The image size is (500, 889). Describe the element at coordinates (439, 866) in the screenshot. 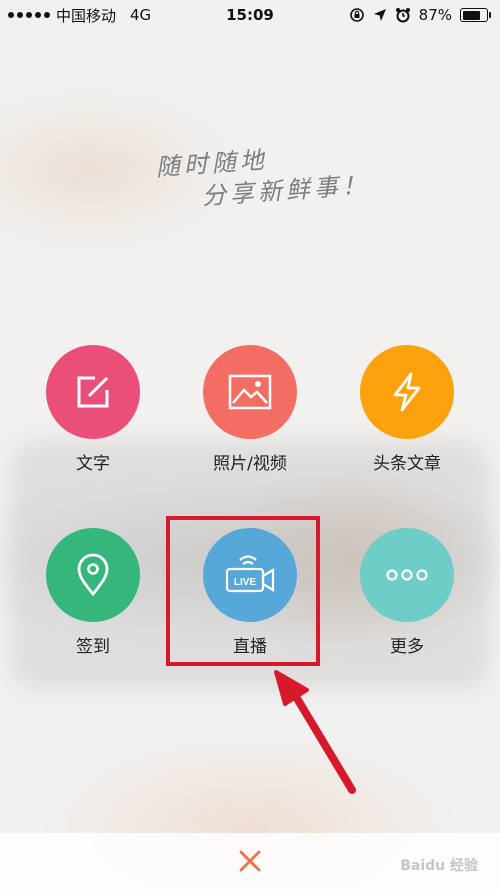

I see `watermark: Baidu 经验` at that location.